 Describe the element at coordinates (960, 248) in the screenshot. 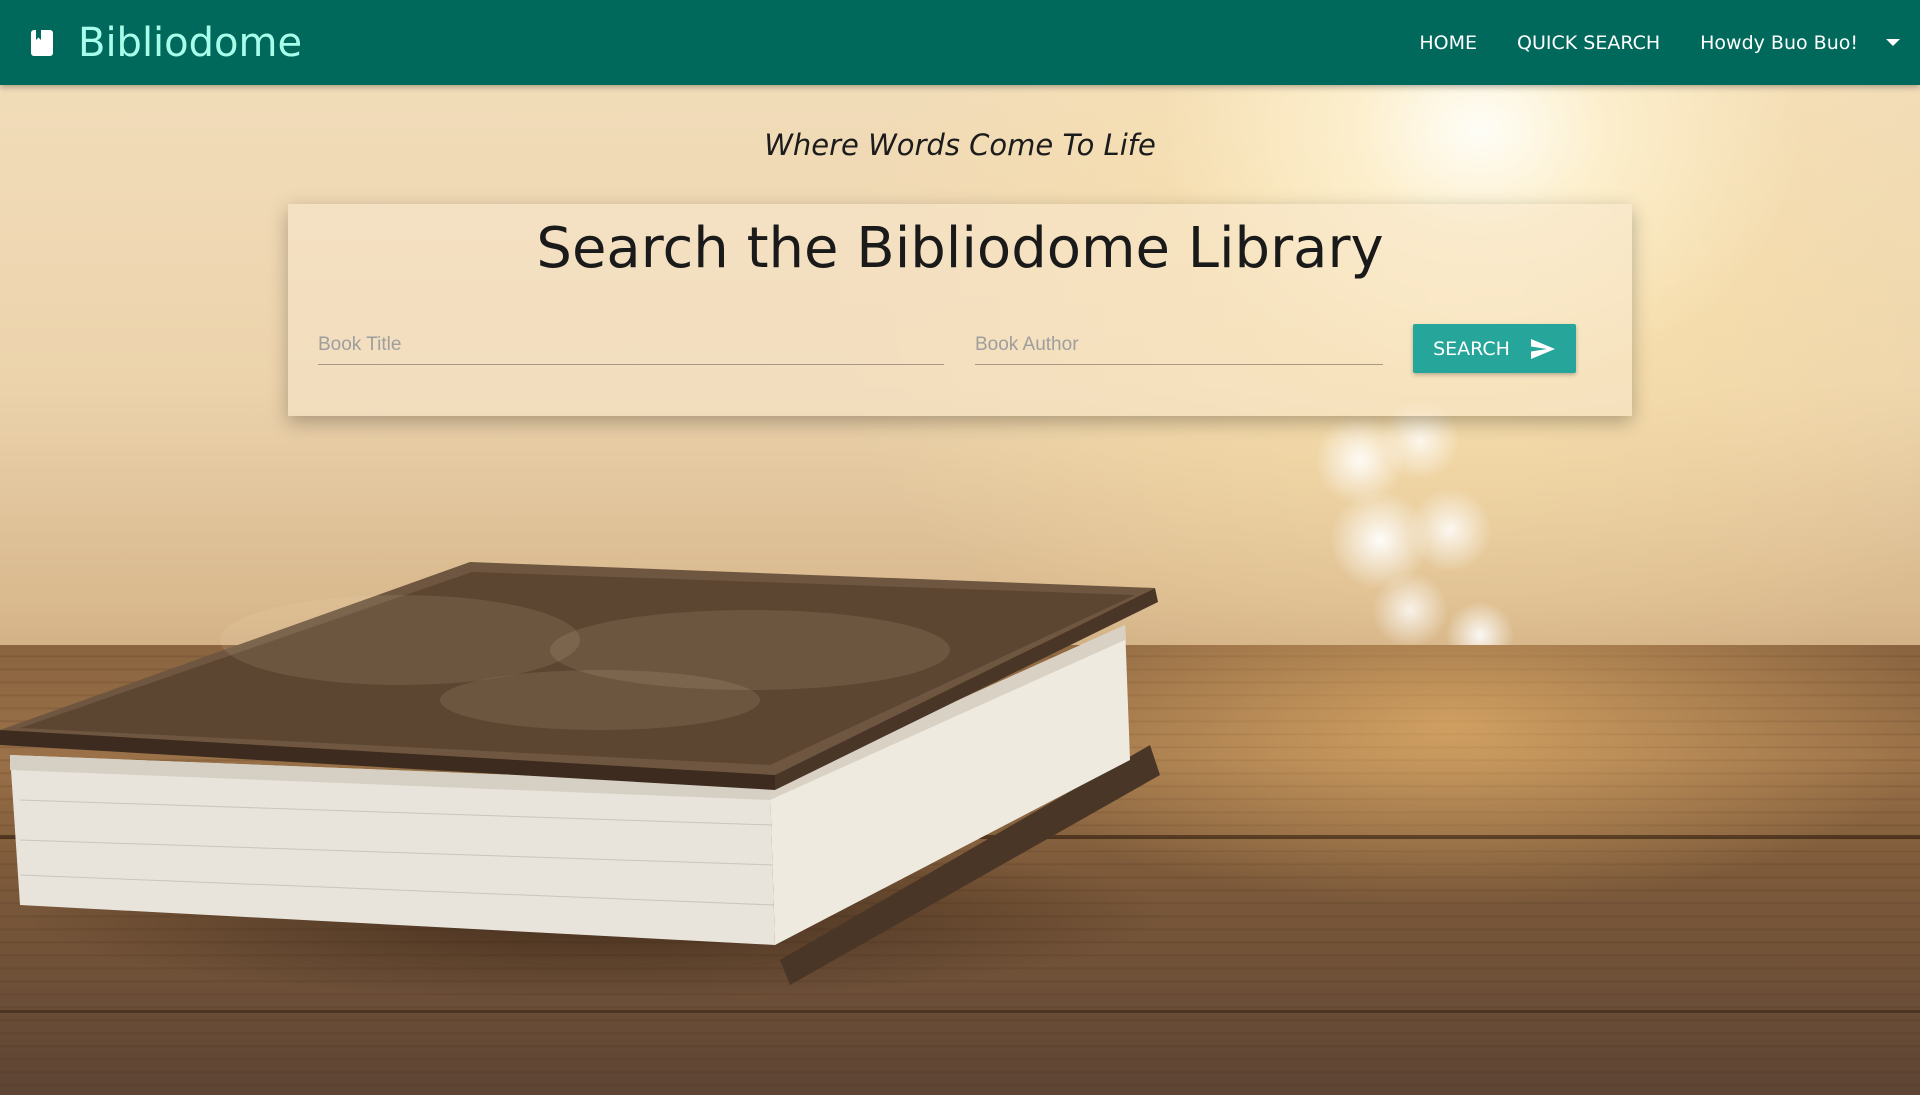

I see `search-card-title: Search the Bibliodome Library` at that location.